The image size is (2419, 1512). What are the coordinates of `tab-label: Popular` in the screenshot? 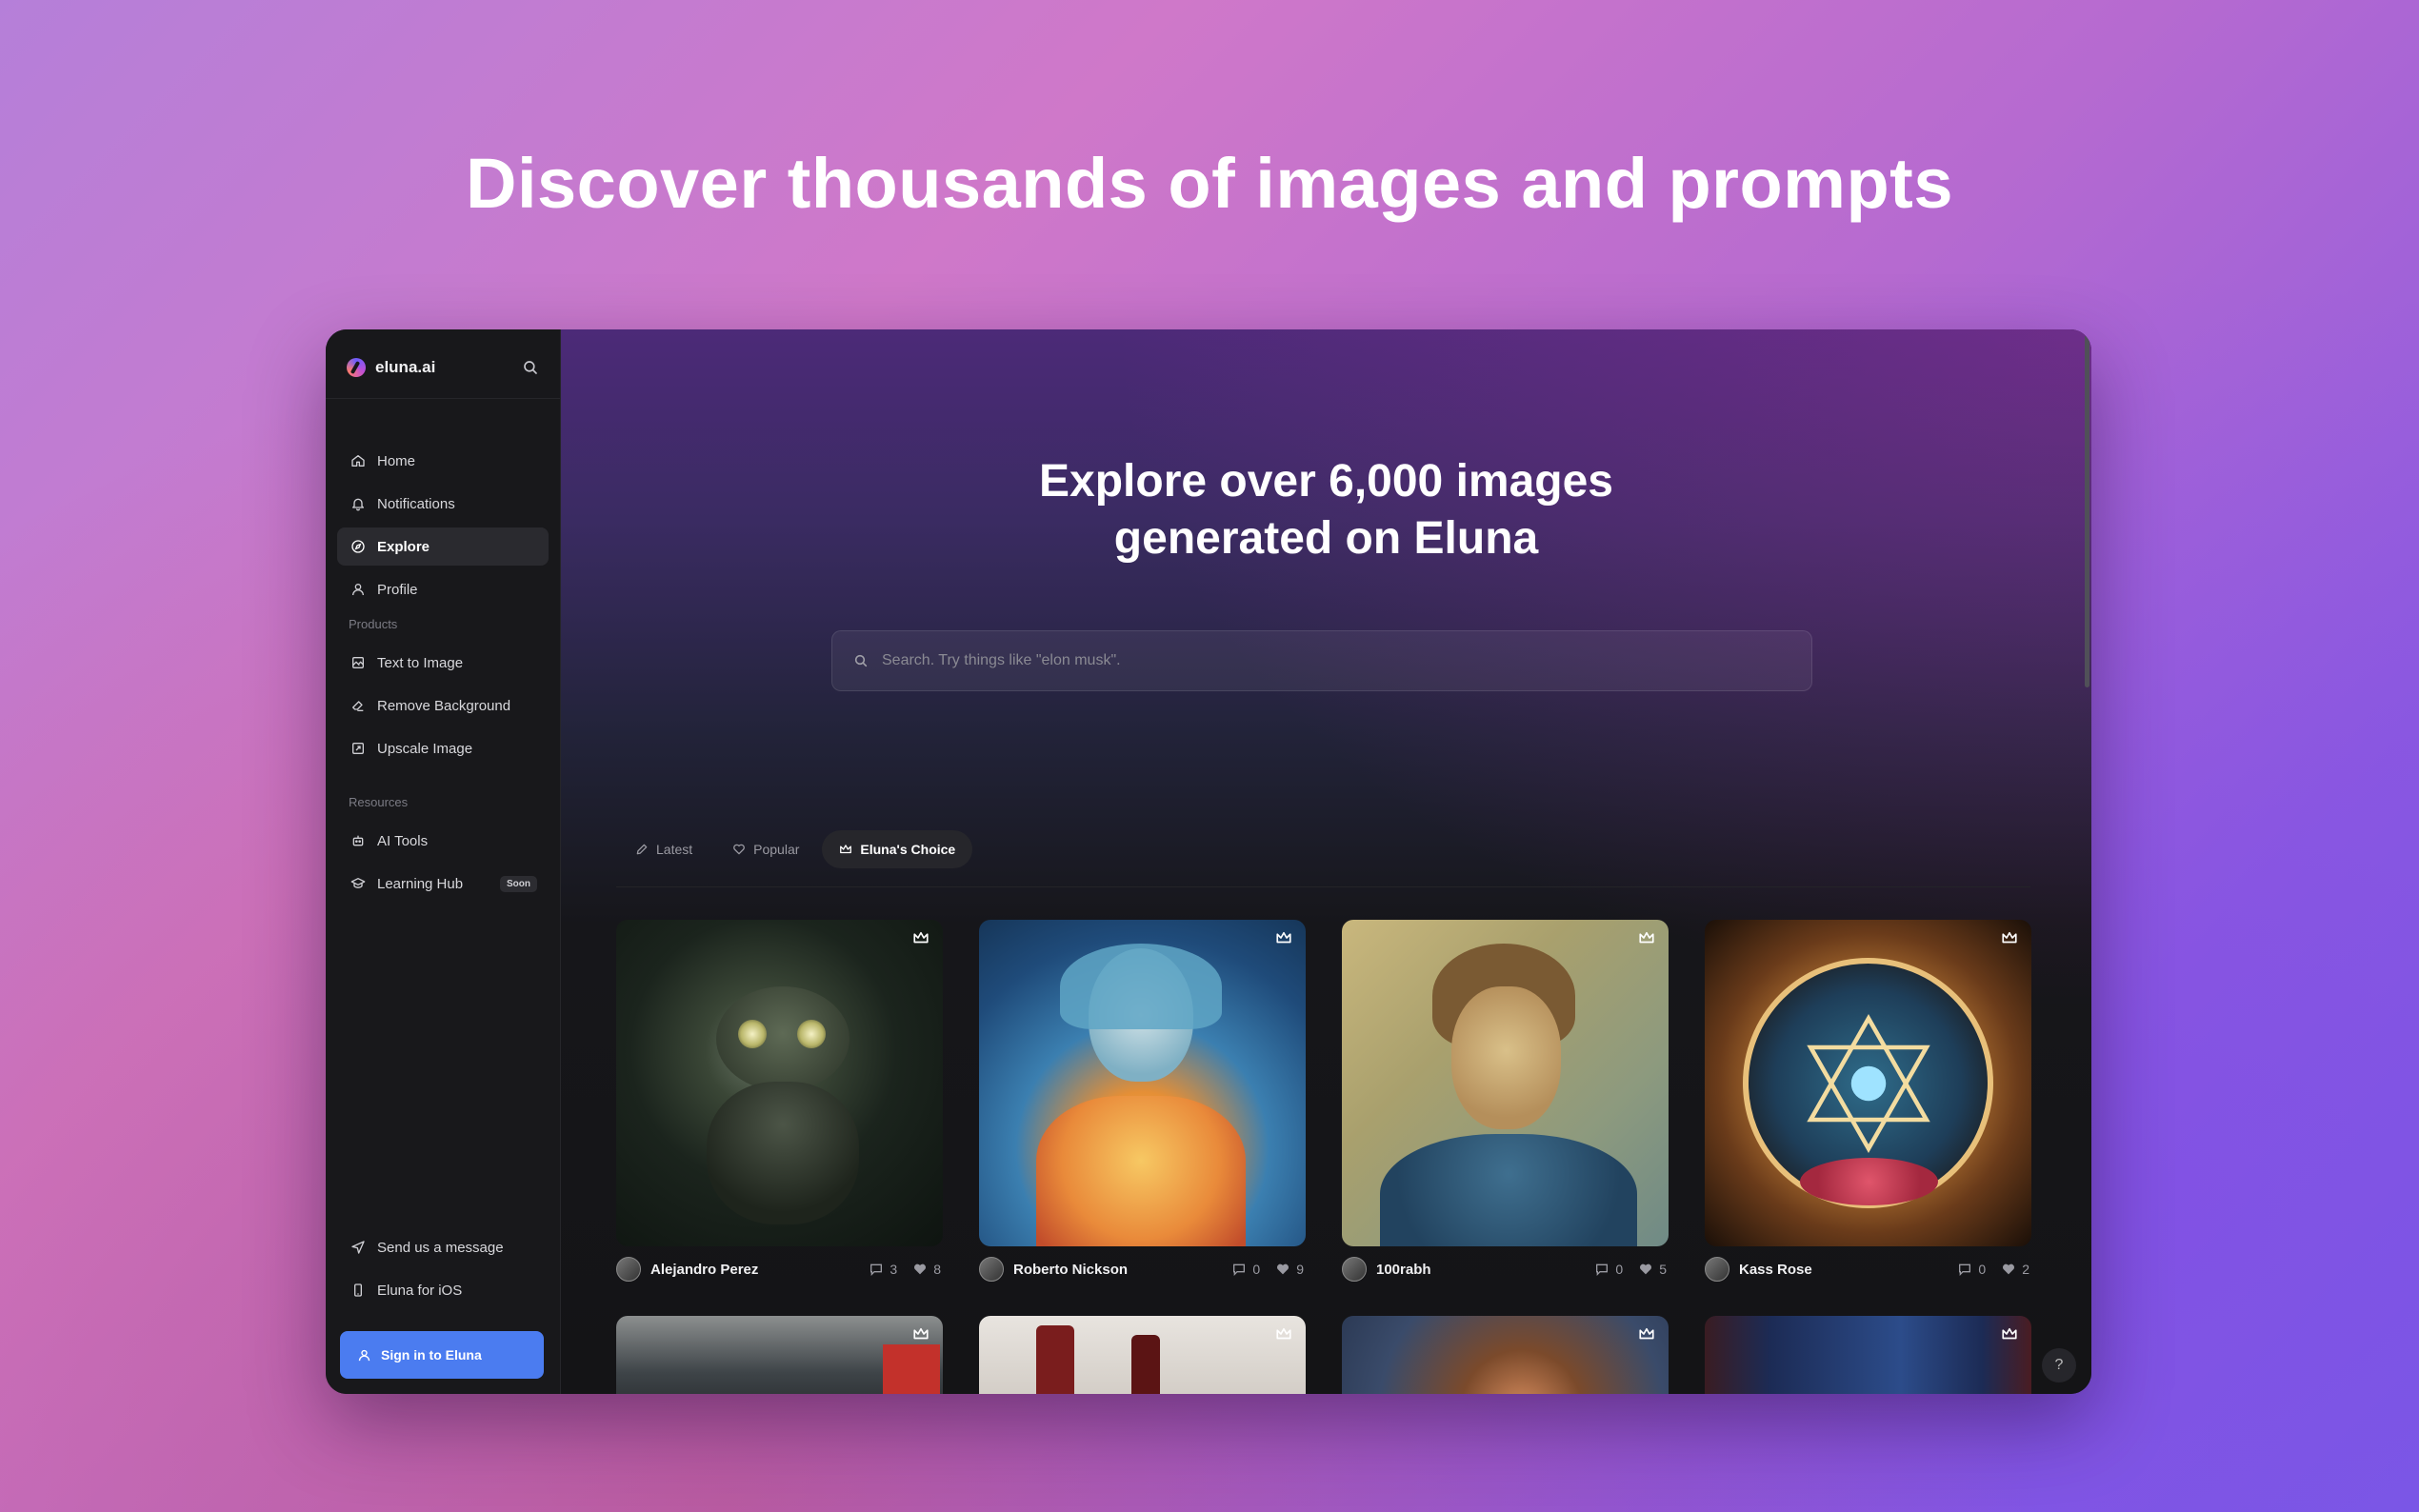 It's located at (776, 849).